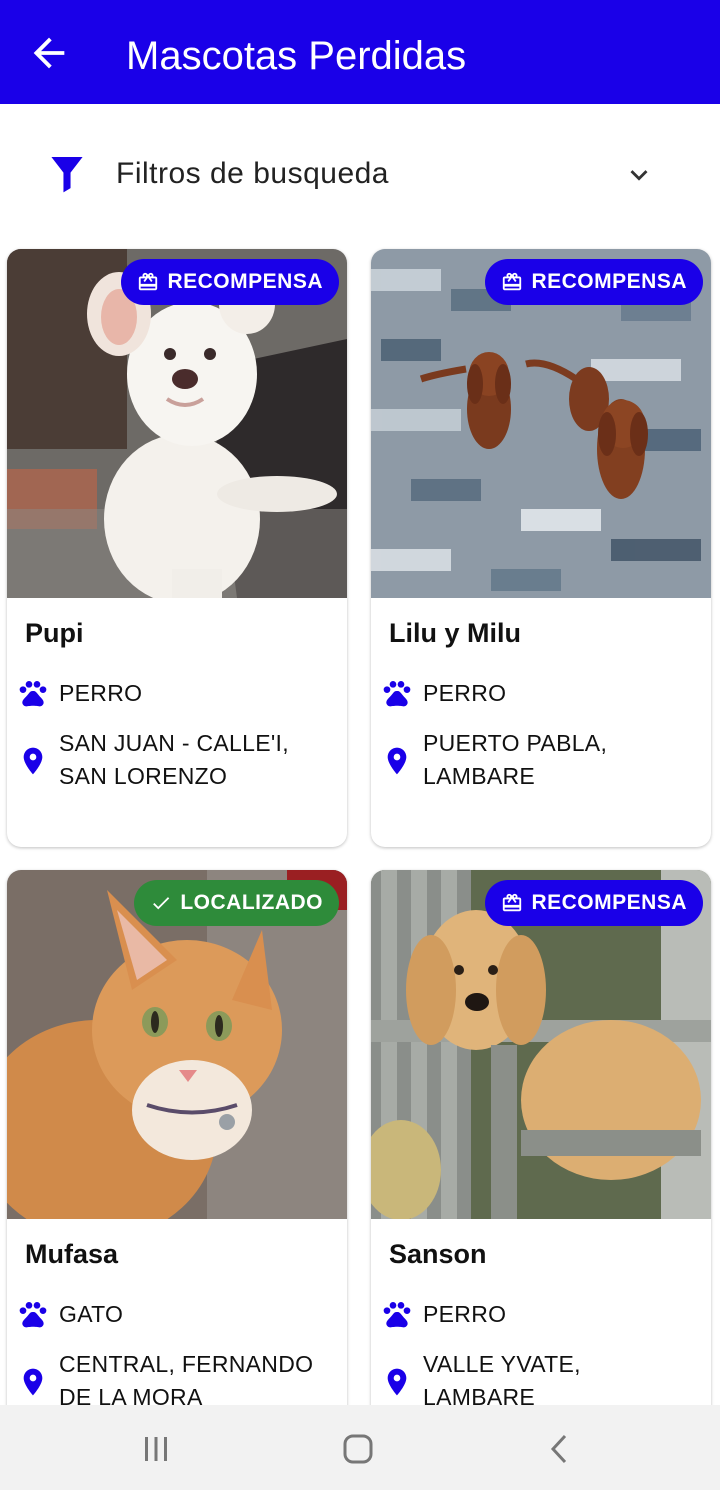 The height and width of the screenshot is (1490, 720). What do you see at coordinates (173, 1314) in the screenshot?
I see `pet-type-row: GATO` at bounding box center [173, 1314].